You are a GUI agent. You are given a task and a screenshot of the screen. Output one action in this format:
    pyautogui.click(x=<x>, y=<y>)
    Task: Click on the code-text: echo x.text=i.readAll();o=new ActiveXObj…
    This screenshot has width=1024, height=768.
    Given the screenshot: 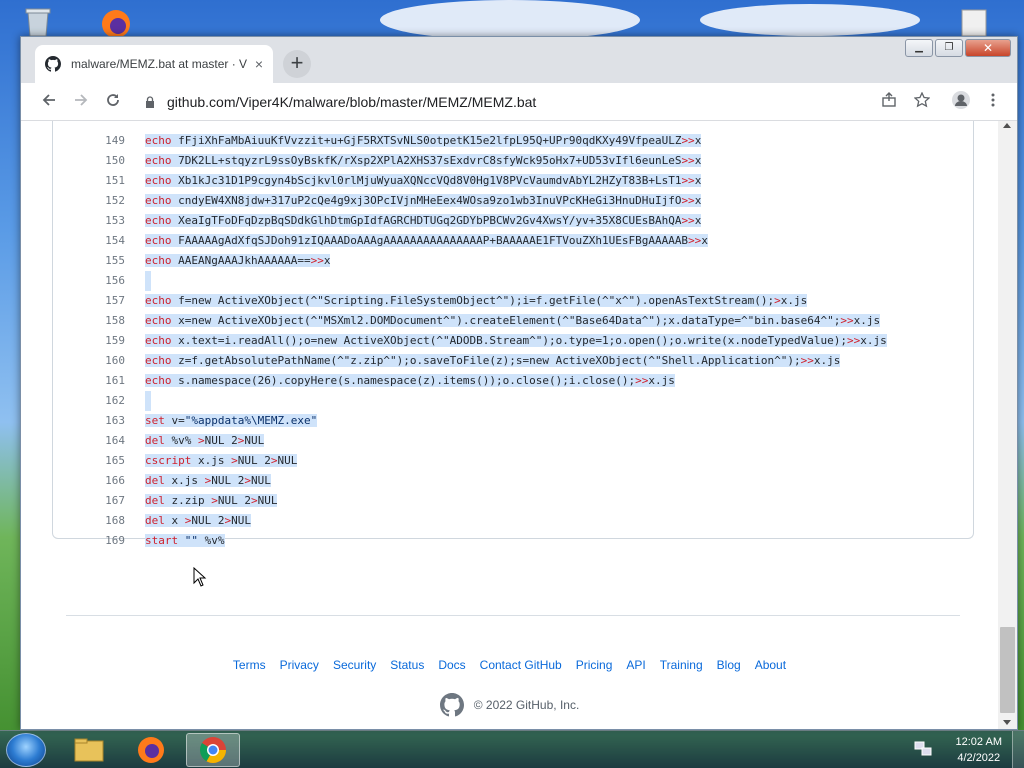 What is the action you would take?
    pyautogui.click(x=516, y=340)
    